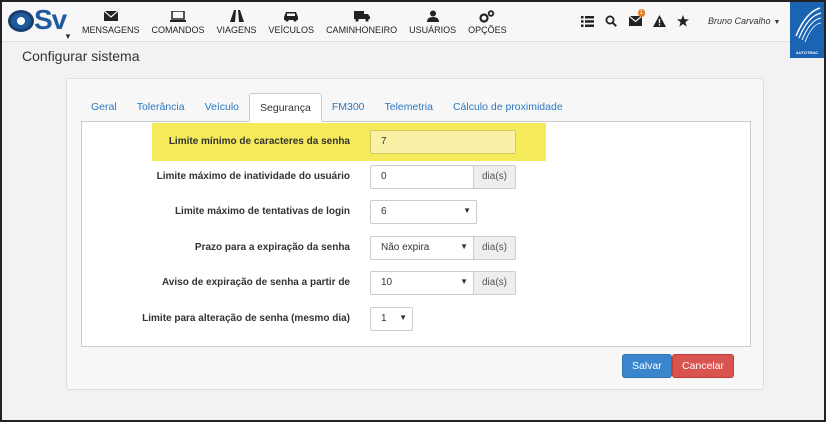  What do you see at coordinates (647, 366) in the screenshot?
I see `save-button: Salvar` at bounding box center [647, 366].